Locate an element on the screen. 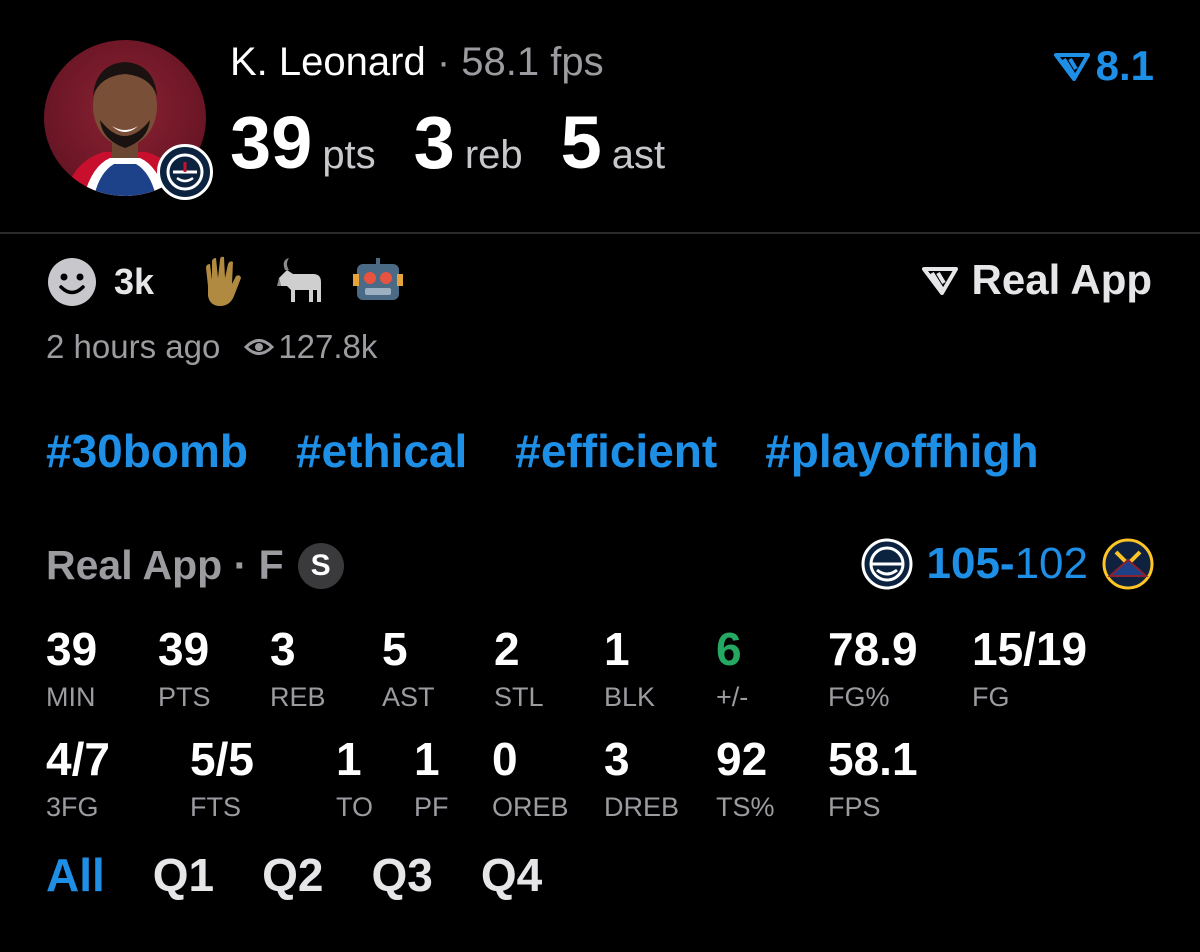  stat-ast: 5 AST is located at coordinates (408, 669).